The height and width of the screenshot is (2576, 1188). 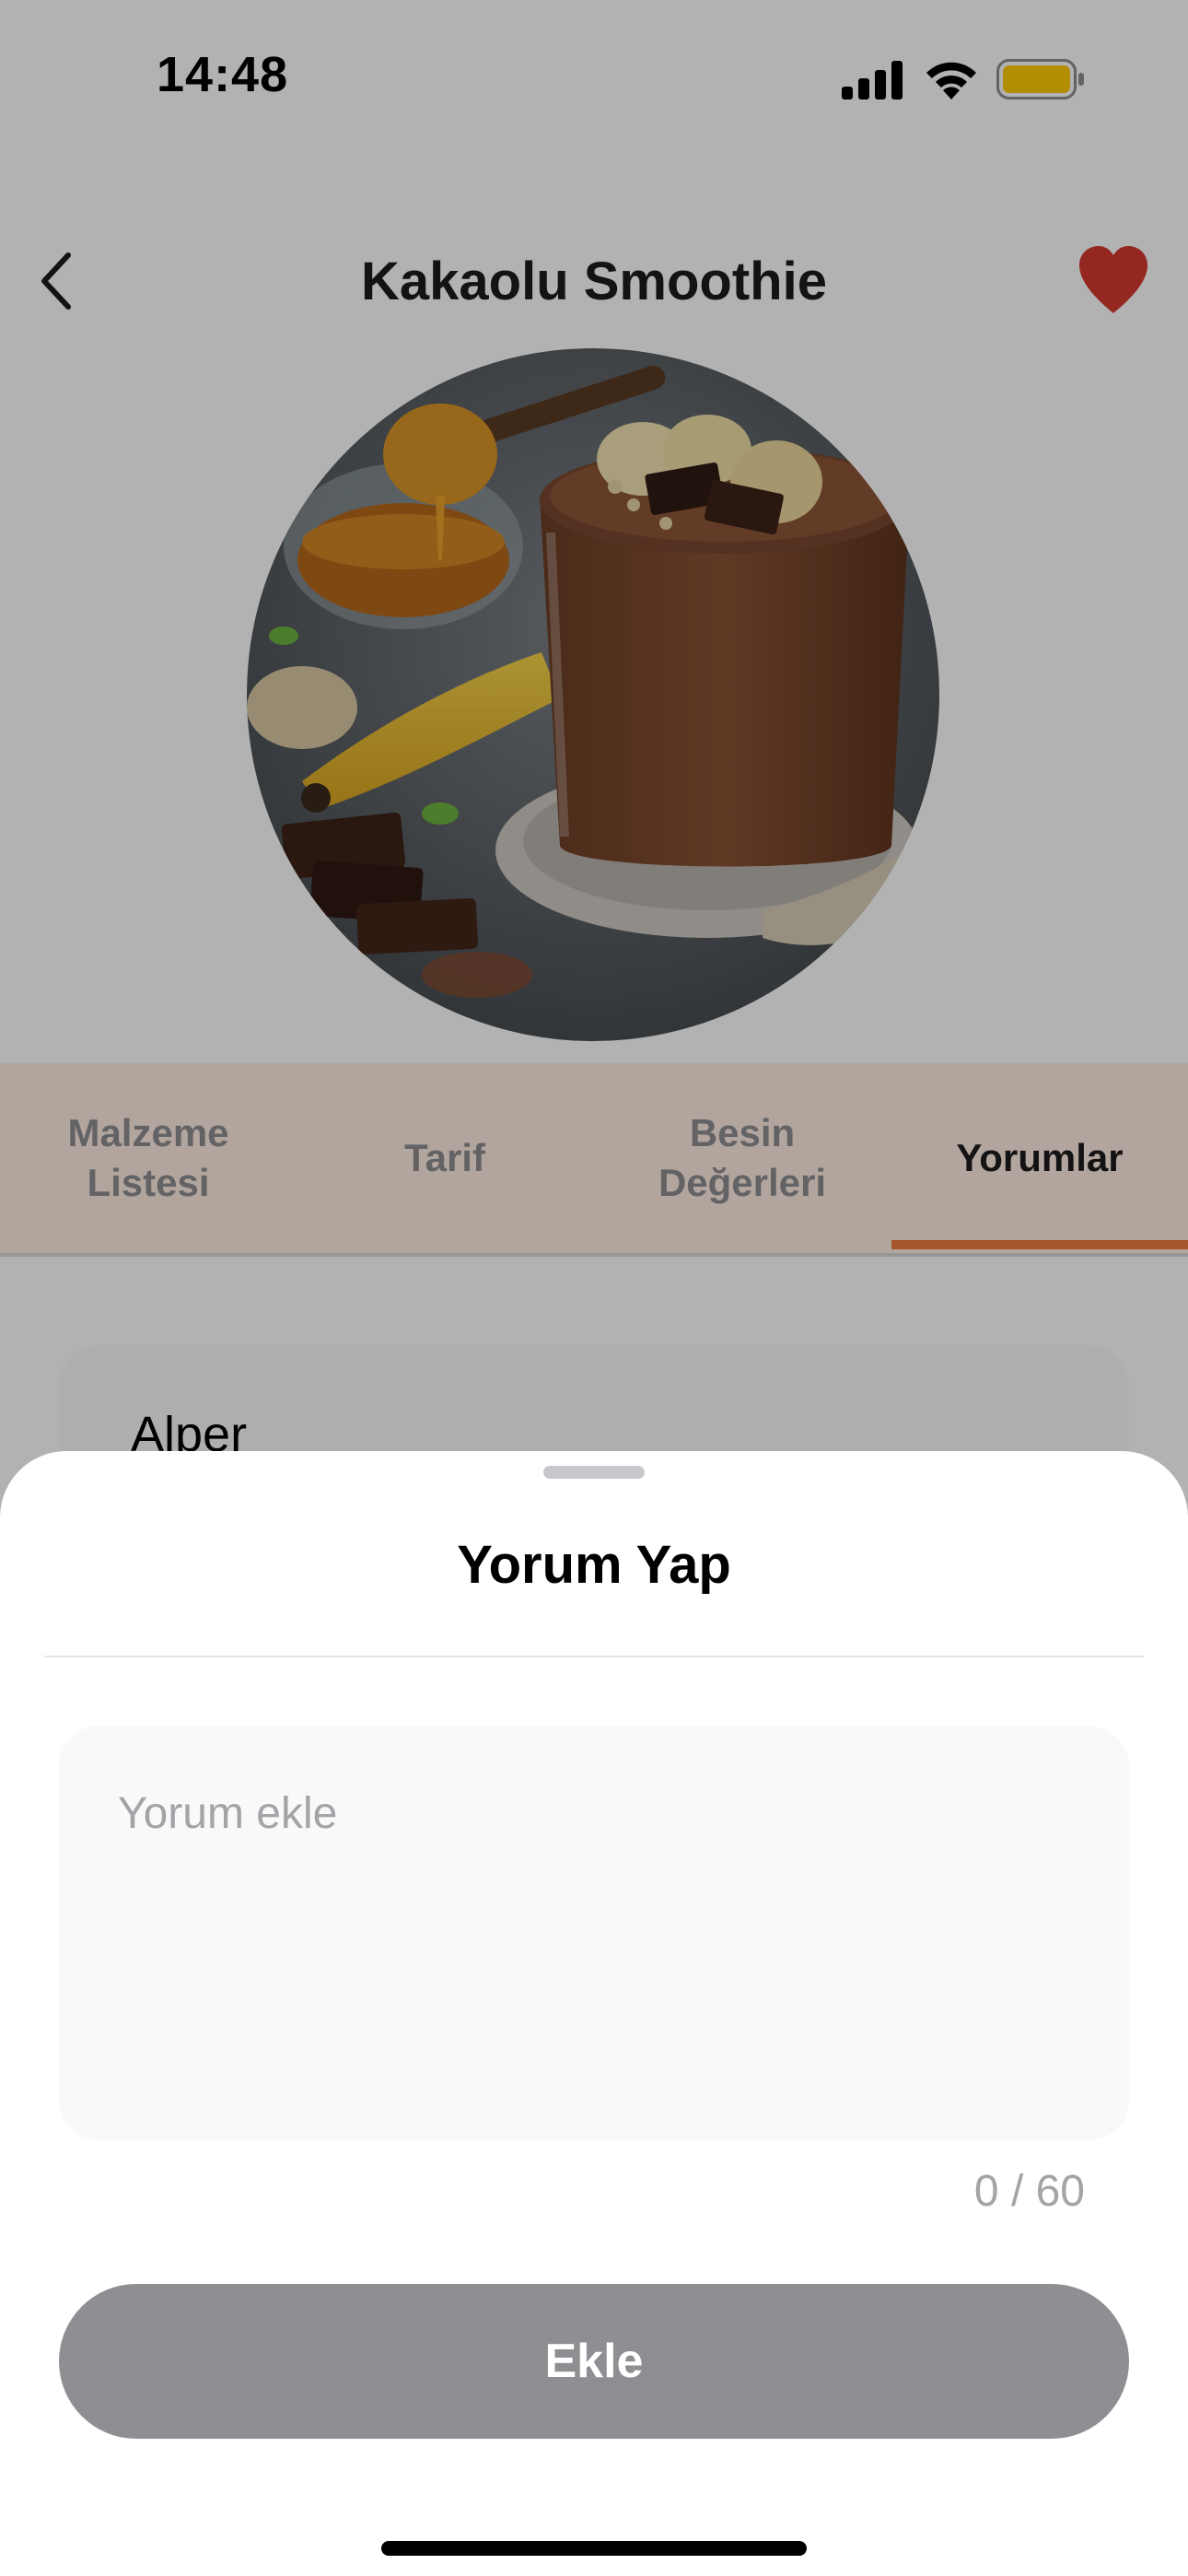 What do you see at coordinates (1029, 2191) in the screenshot?
I see `char-counter: 0 / 60` at bounding box center [1029, 2191].